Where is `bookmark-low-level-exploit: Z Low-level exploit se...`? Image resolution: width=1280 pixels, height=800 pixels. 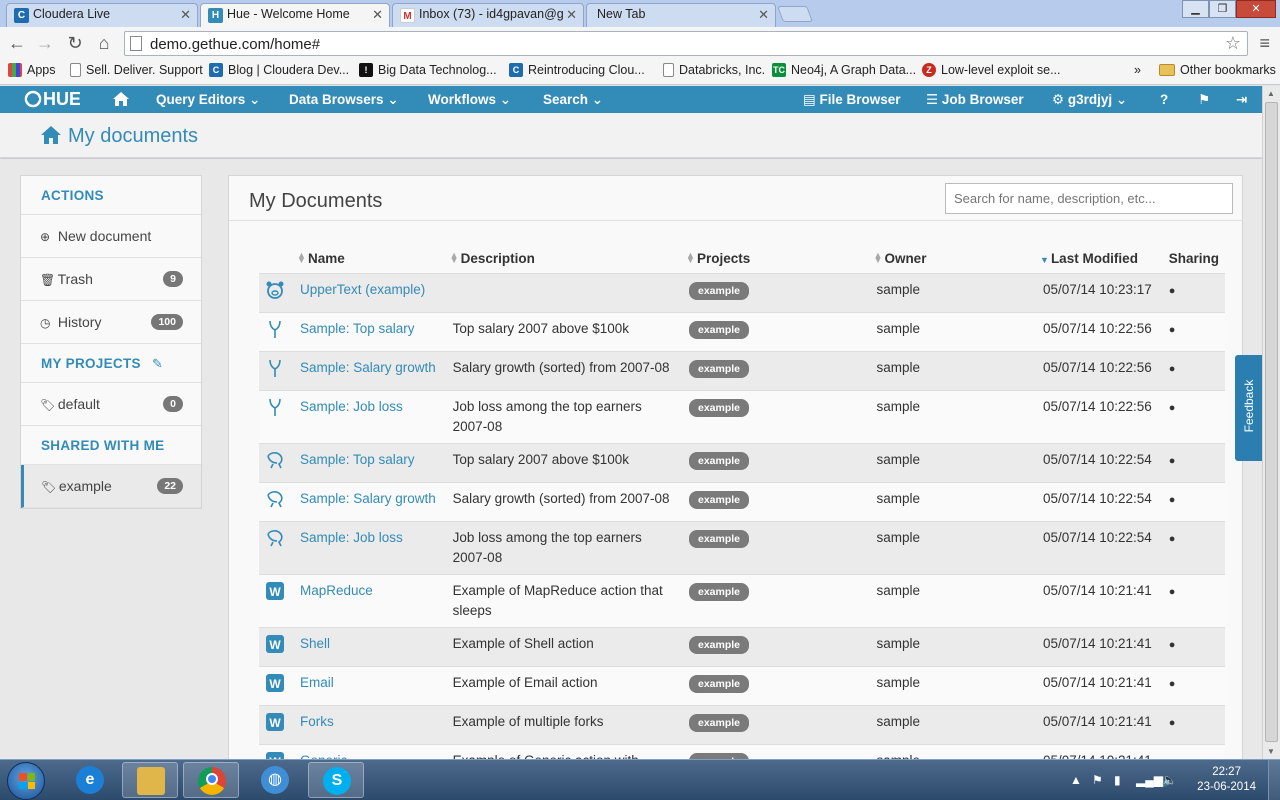 bookmark-low-level-exploit: Z Low-level exploit se... is located at coordinates (991, 70).